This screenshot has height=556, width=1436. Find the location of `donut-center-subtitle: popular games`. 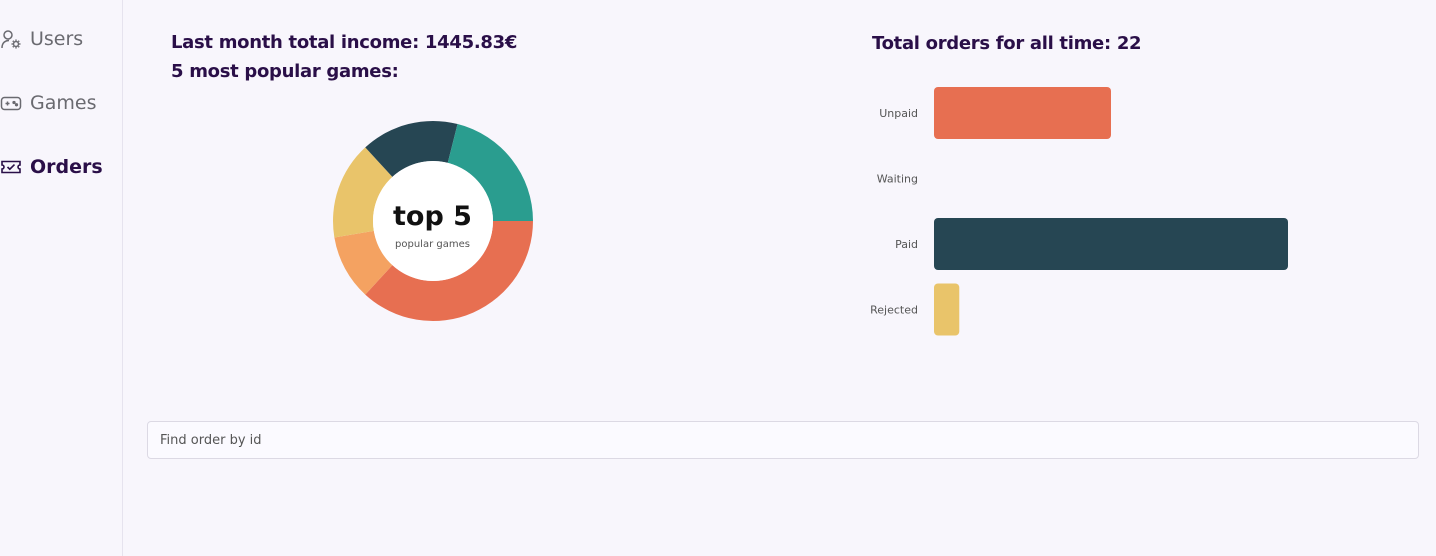

donut-center-subtitle: popular games is located at coordinates (432, 244).